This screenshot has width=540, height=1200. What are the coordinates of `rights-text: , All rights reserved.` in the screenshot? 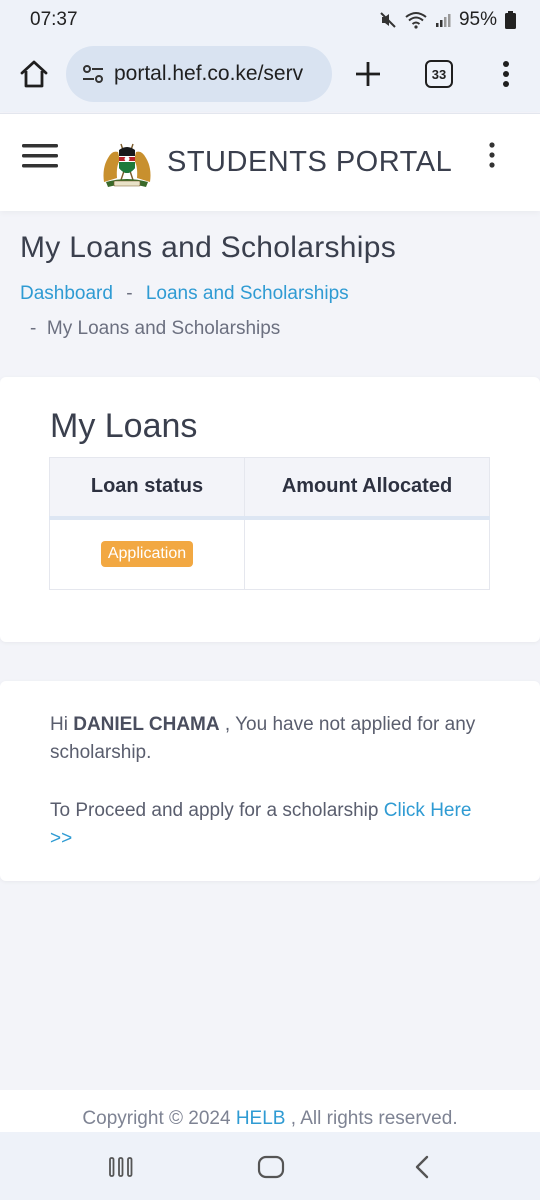 It's located at (374, 1118).